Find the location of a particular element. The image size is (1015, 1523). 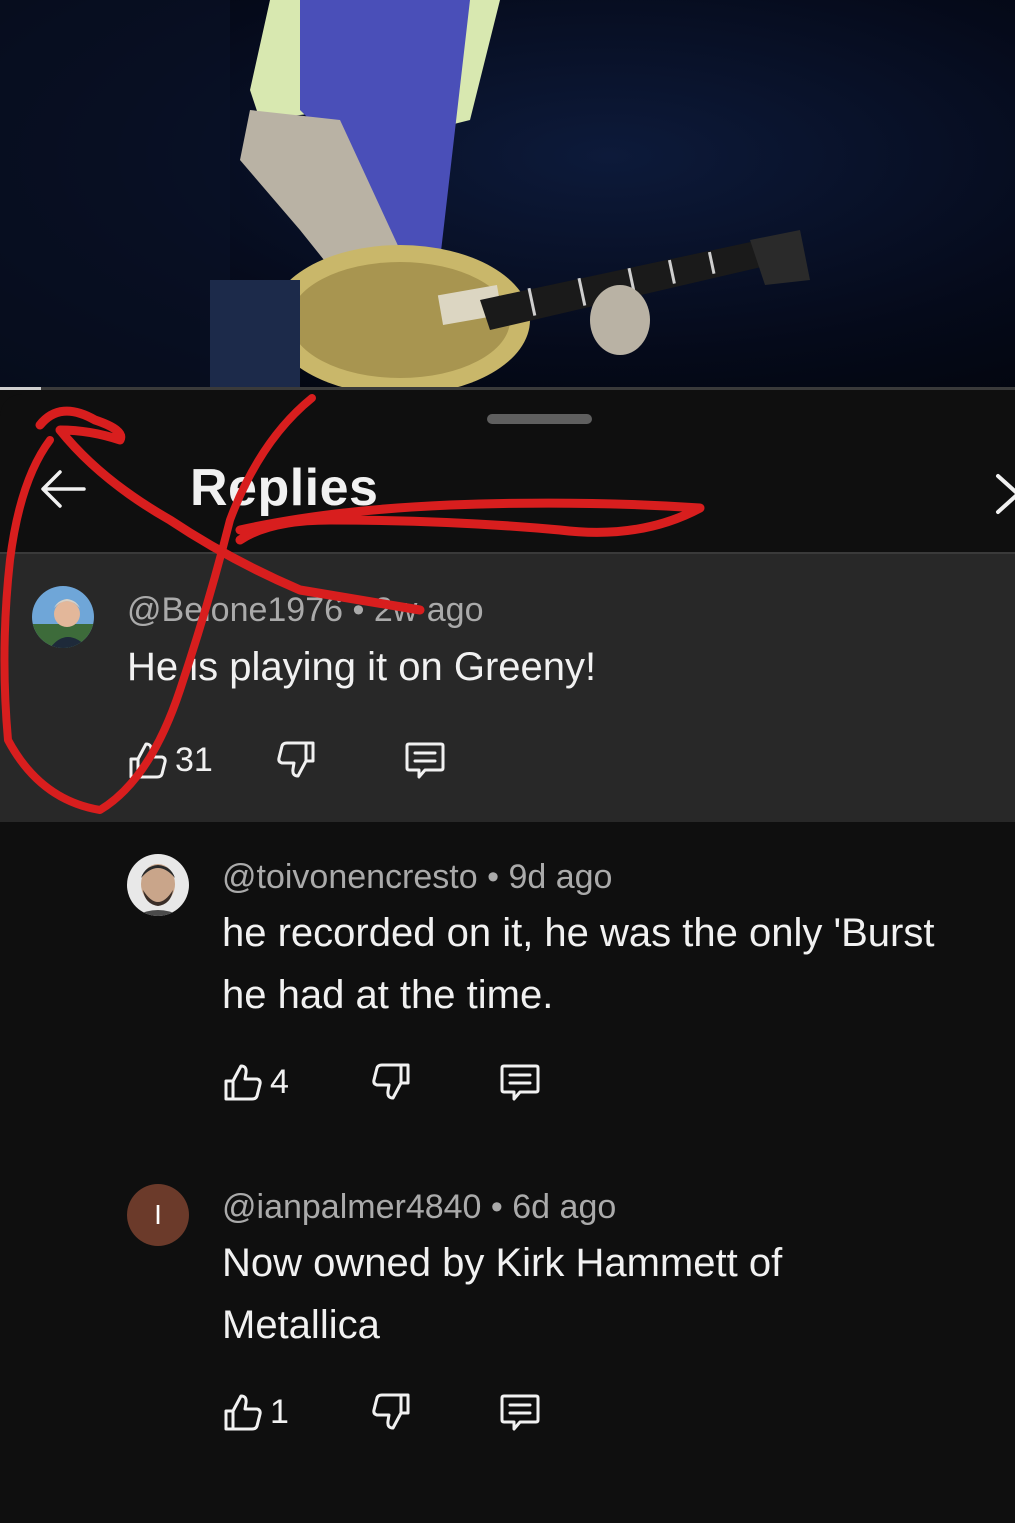

comment-text-line: Metallica is located at coordinates (301, 1325).